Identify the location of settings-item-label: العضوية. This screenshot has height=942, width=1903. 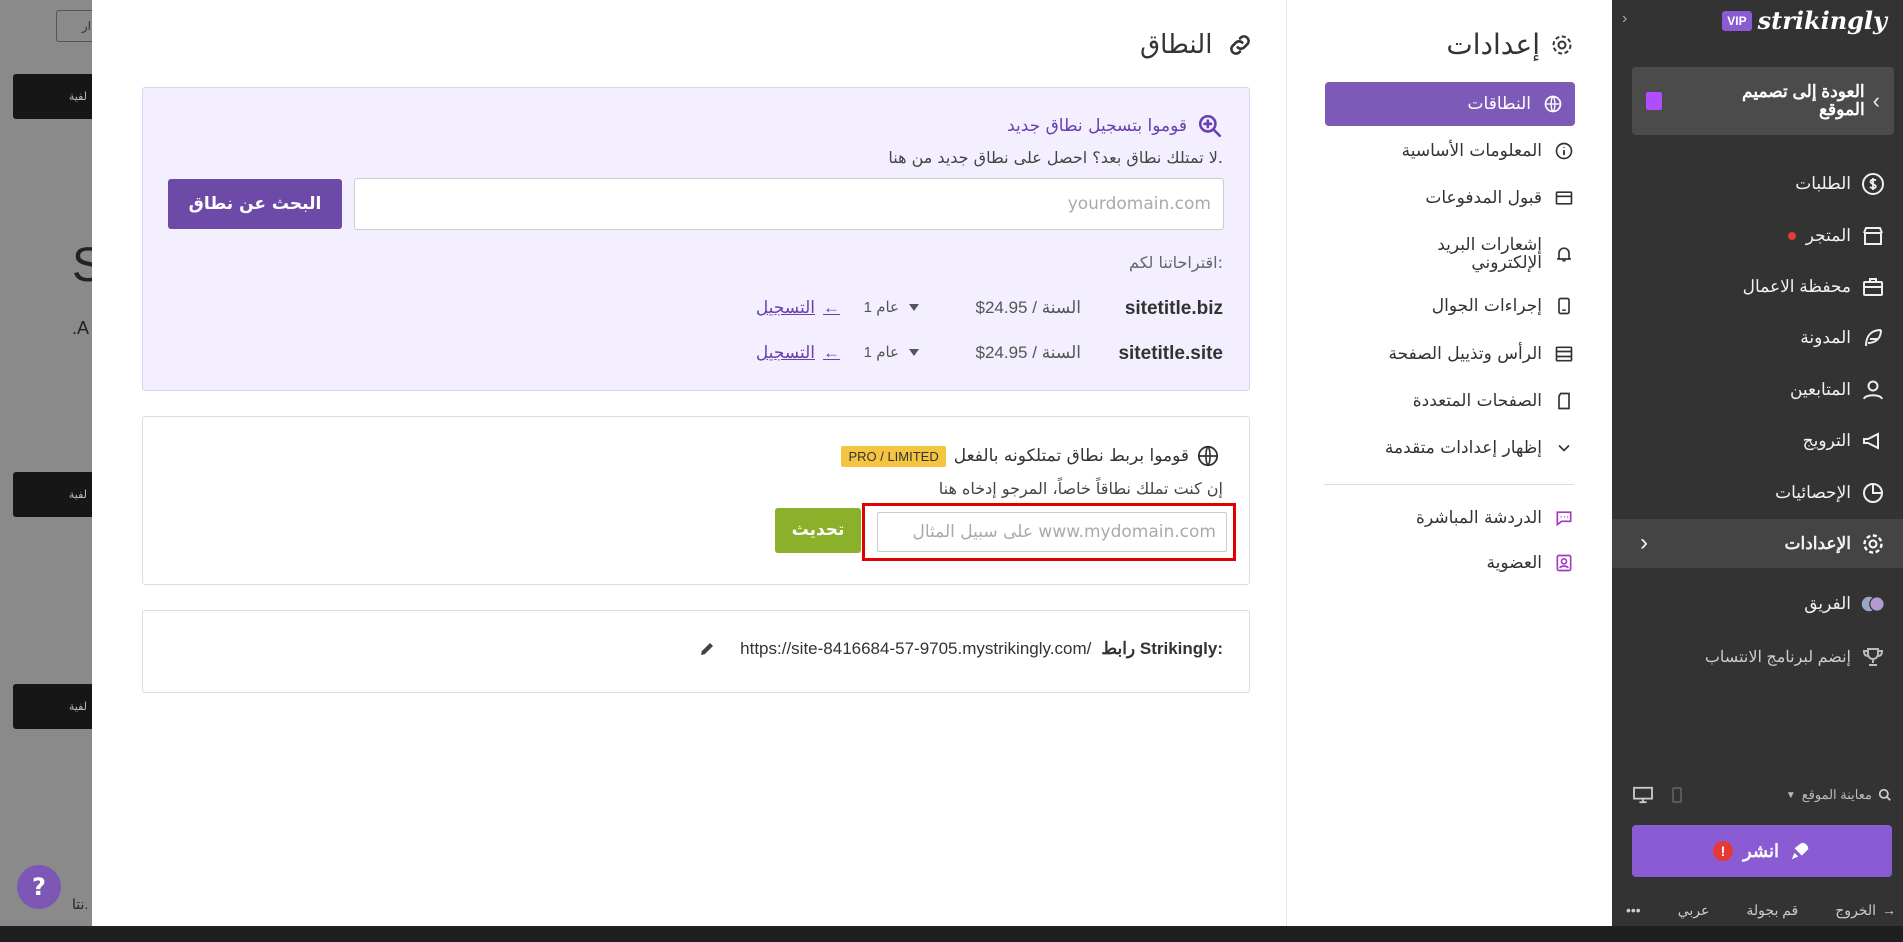
(1514, 563).